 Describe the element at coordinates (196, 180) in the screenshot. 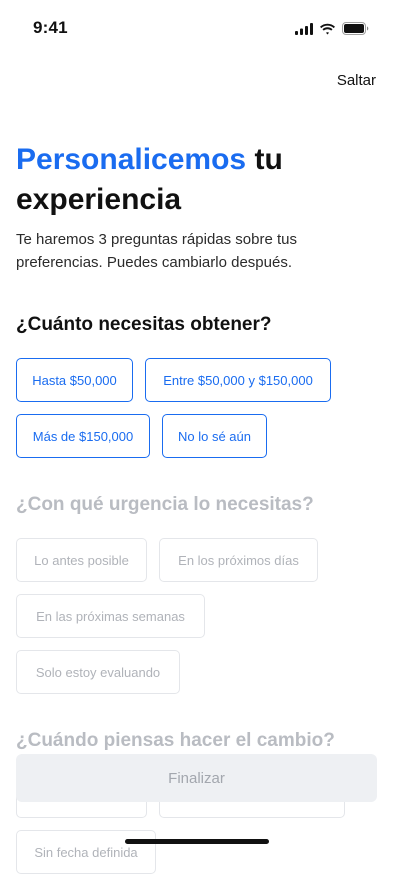

I see `page-title: Personalicemos tu experiencia` at that location.